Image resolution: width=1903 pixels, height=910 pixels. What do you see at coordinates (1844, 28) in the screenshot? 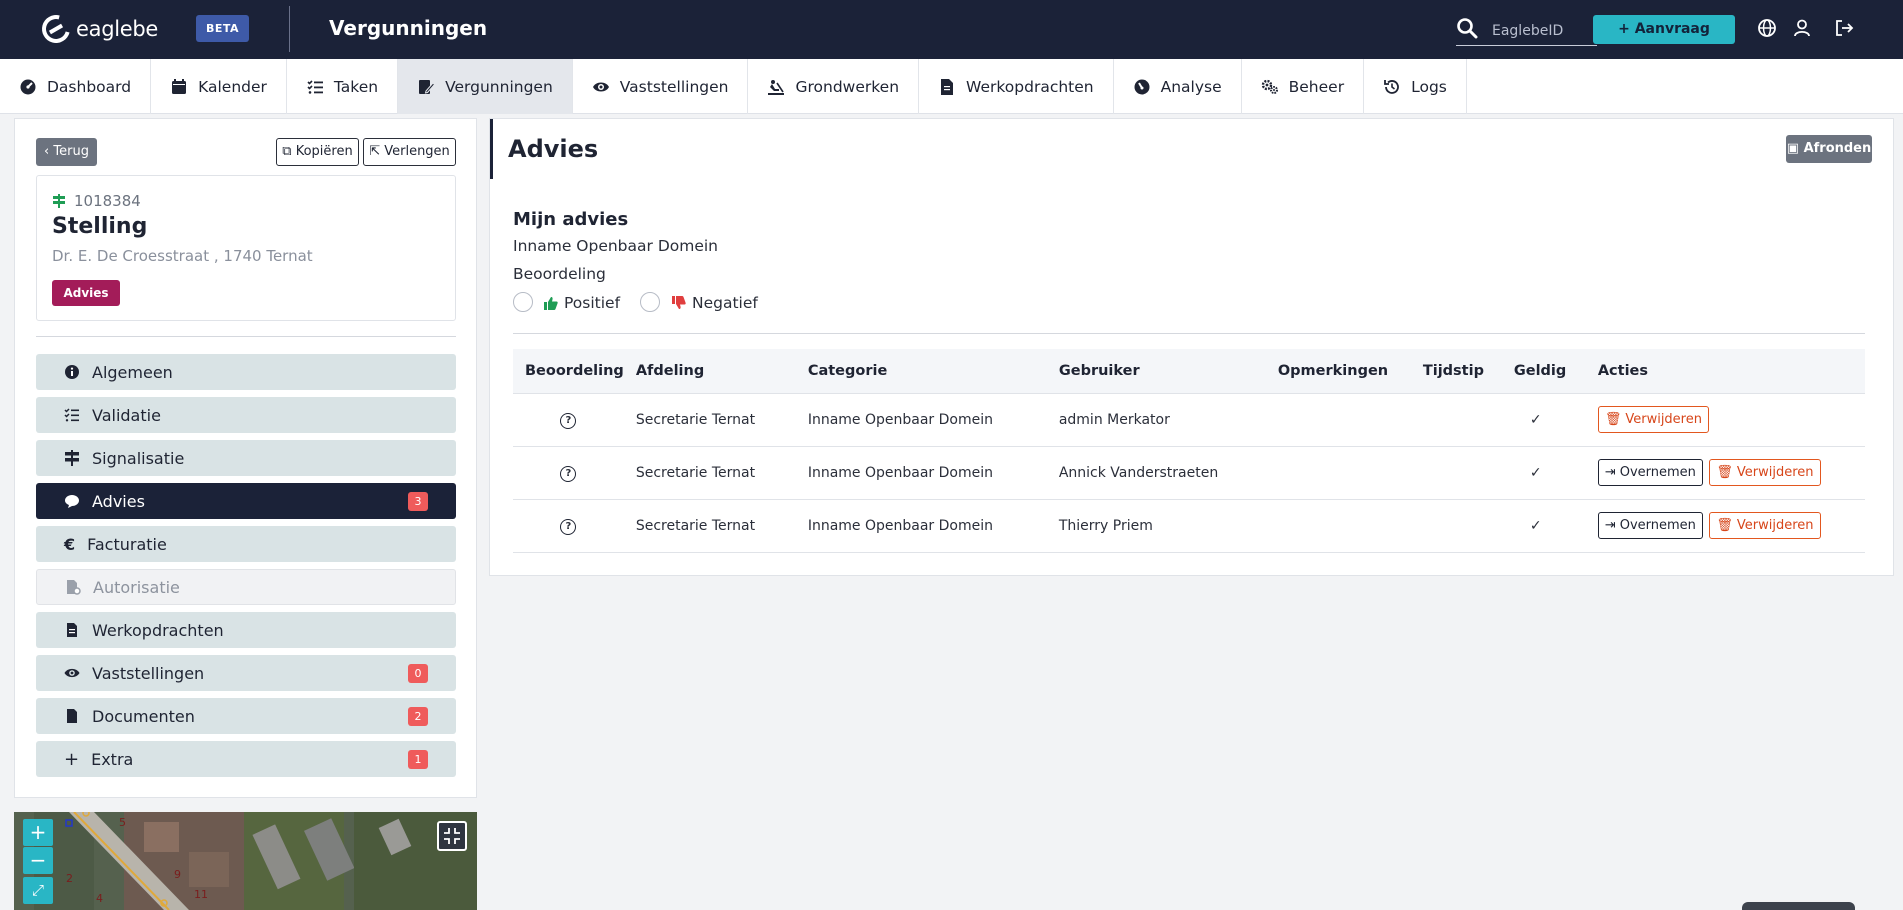
I see `logout-icon` at bounding box center [1844, 28].